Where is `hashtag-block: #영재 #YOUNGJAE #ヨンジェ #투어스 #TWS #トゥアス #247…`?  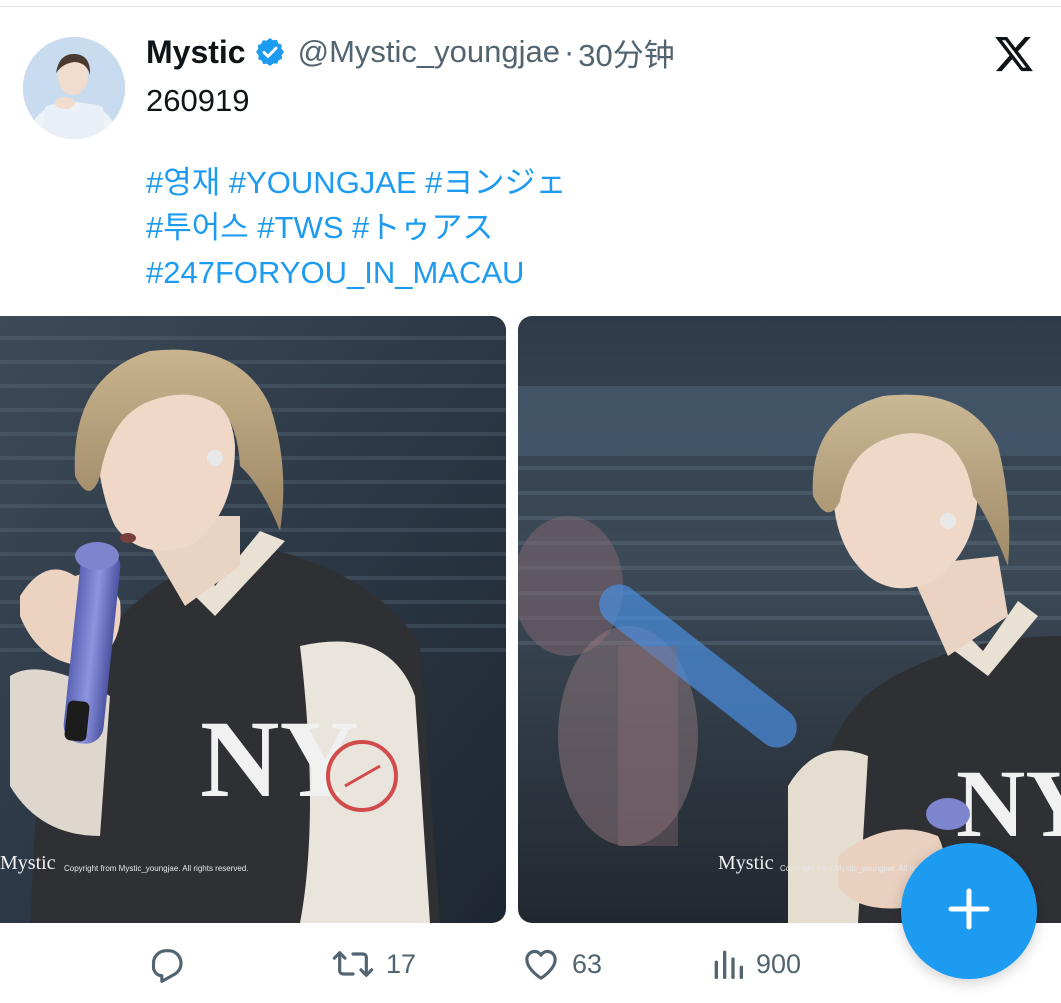
hashtag-block: #영재 #YOUNGJAE #ヨンジェ #투어스 #TWS #トゥアス #247… is located at coordinates (356, 227).